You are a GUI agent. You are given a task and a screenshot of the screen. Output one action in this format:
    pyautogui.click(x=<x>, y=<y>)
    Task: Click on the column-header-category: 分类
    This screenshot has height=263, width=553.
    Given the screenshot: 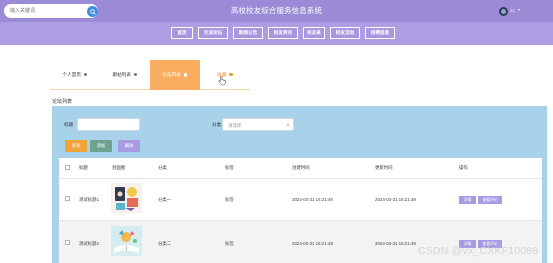 What is the action you would take?
    pyautogui.click(x=162, y=167)
    